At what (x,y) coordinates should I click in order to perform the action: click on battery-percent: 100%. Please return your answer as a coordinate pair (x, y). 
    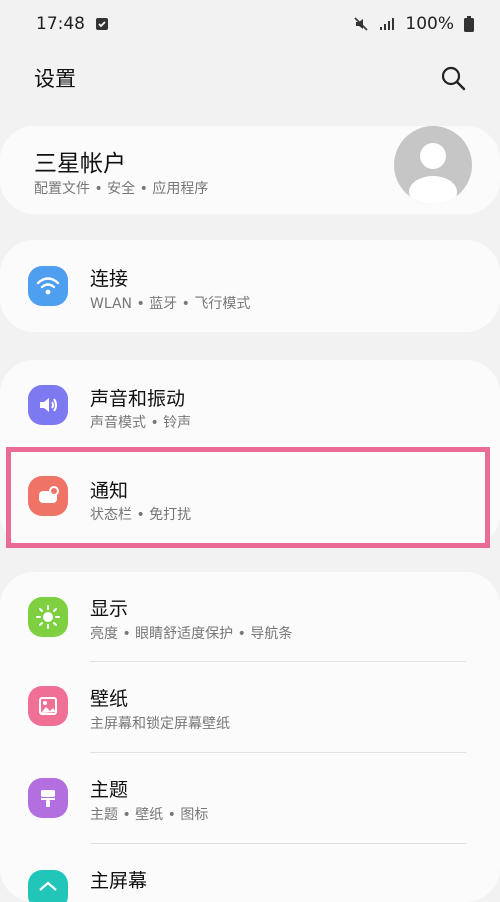
    Looking at the image, I should click on (429, 24).